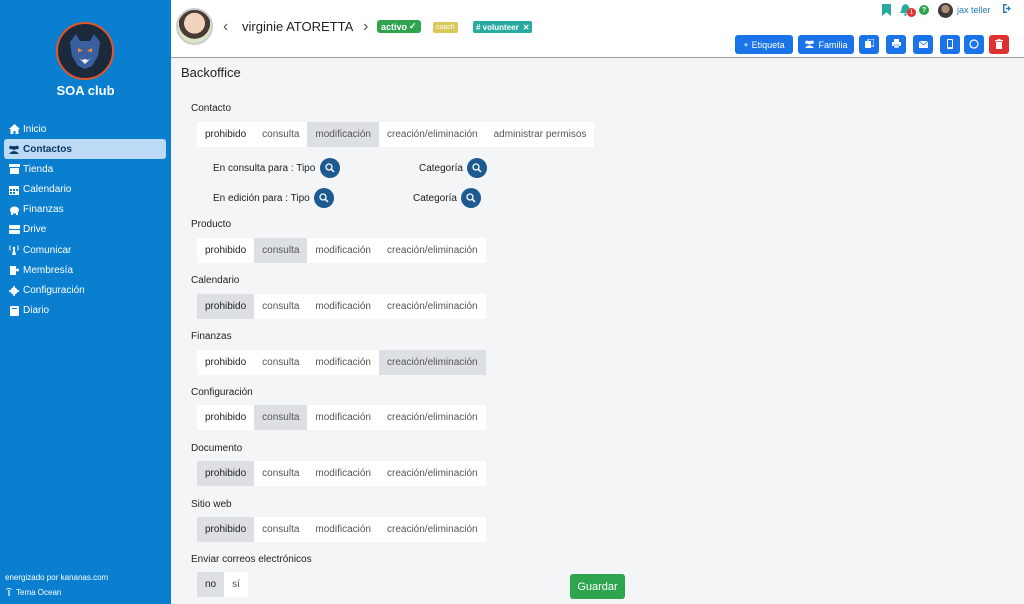  What do you see at coordinates (394, 26) in the screenshot?
I see `status-badge-label: activo` at bounding box center [394, 26].